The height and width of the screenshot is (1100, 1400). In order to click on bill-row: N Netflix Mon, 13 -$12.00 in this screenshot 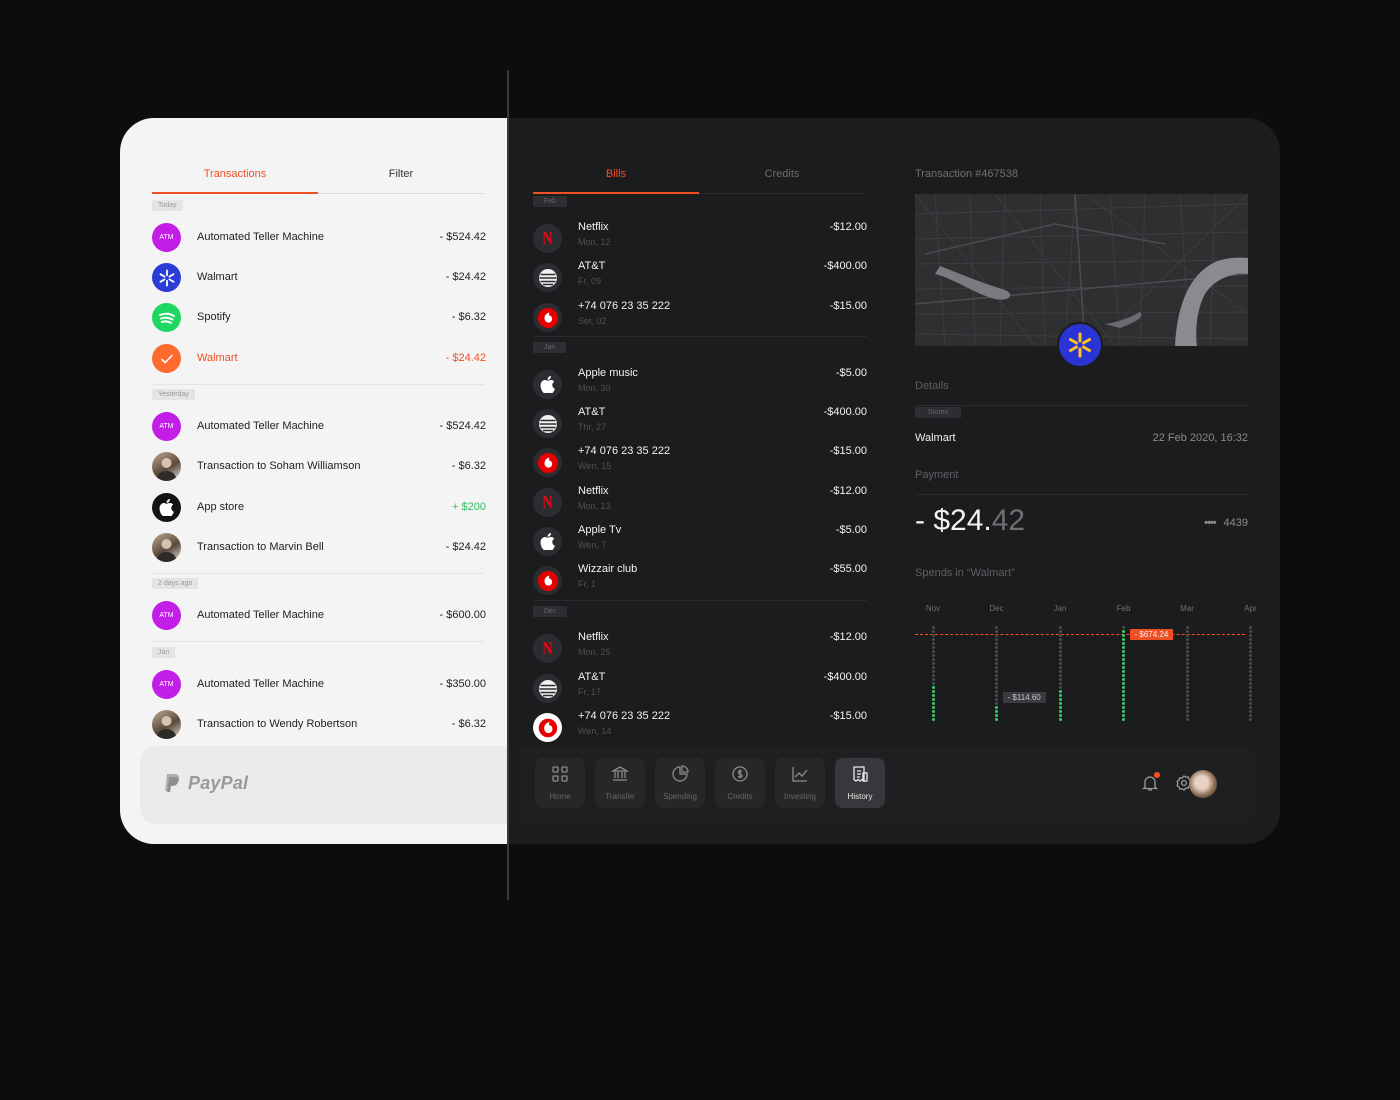, I will do `click(700, 502)`.